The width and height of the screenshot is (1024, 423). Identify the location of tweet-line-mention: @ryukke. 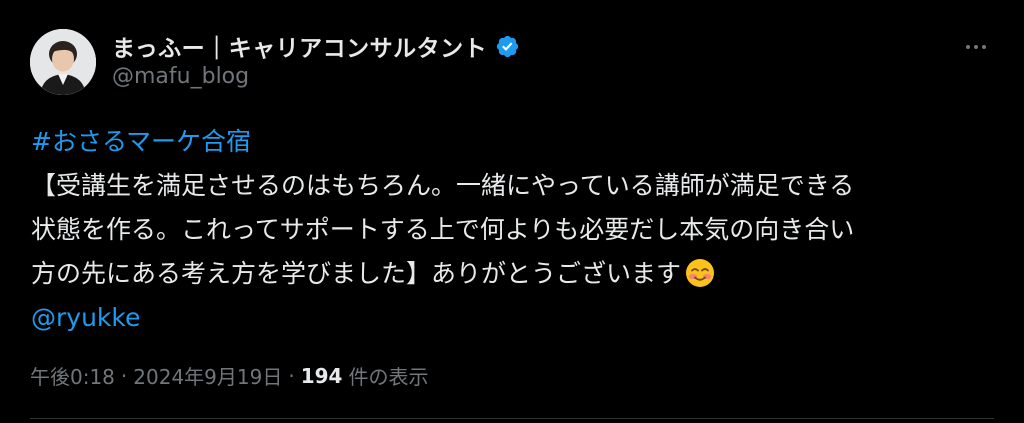
(516, 318).